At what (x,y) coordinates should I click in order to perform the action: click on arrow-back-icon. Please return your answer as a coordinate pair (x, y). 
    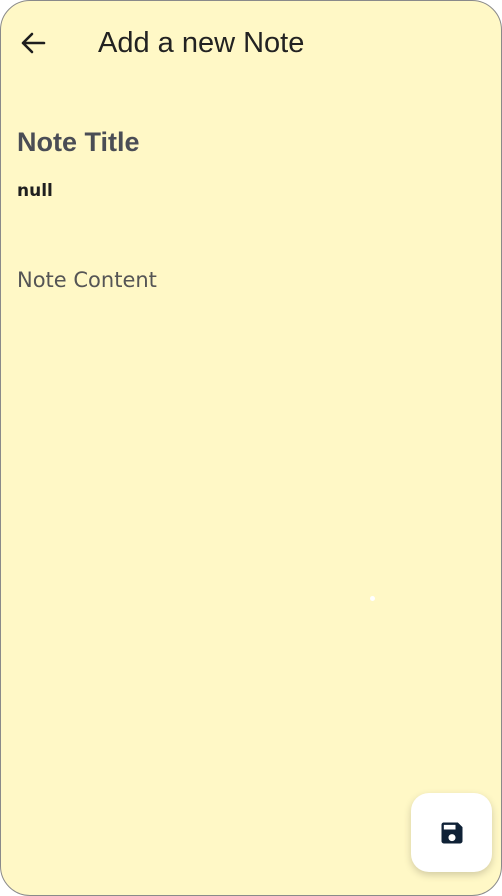
    Looking at the image, I should click on (33, 43).